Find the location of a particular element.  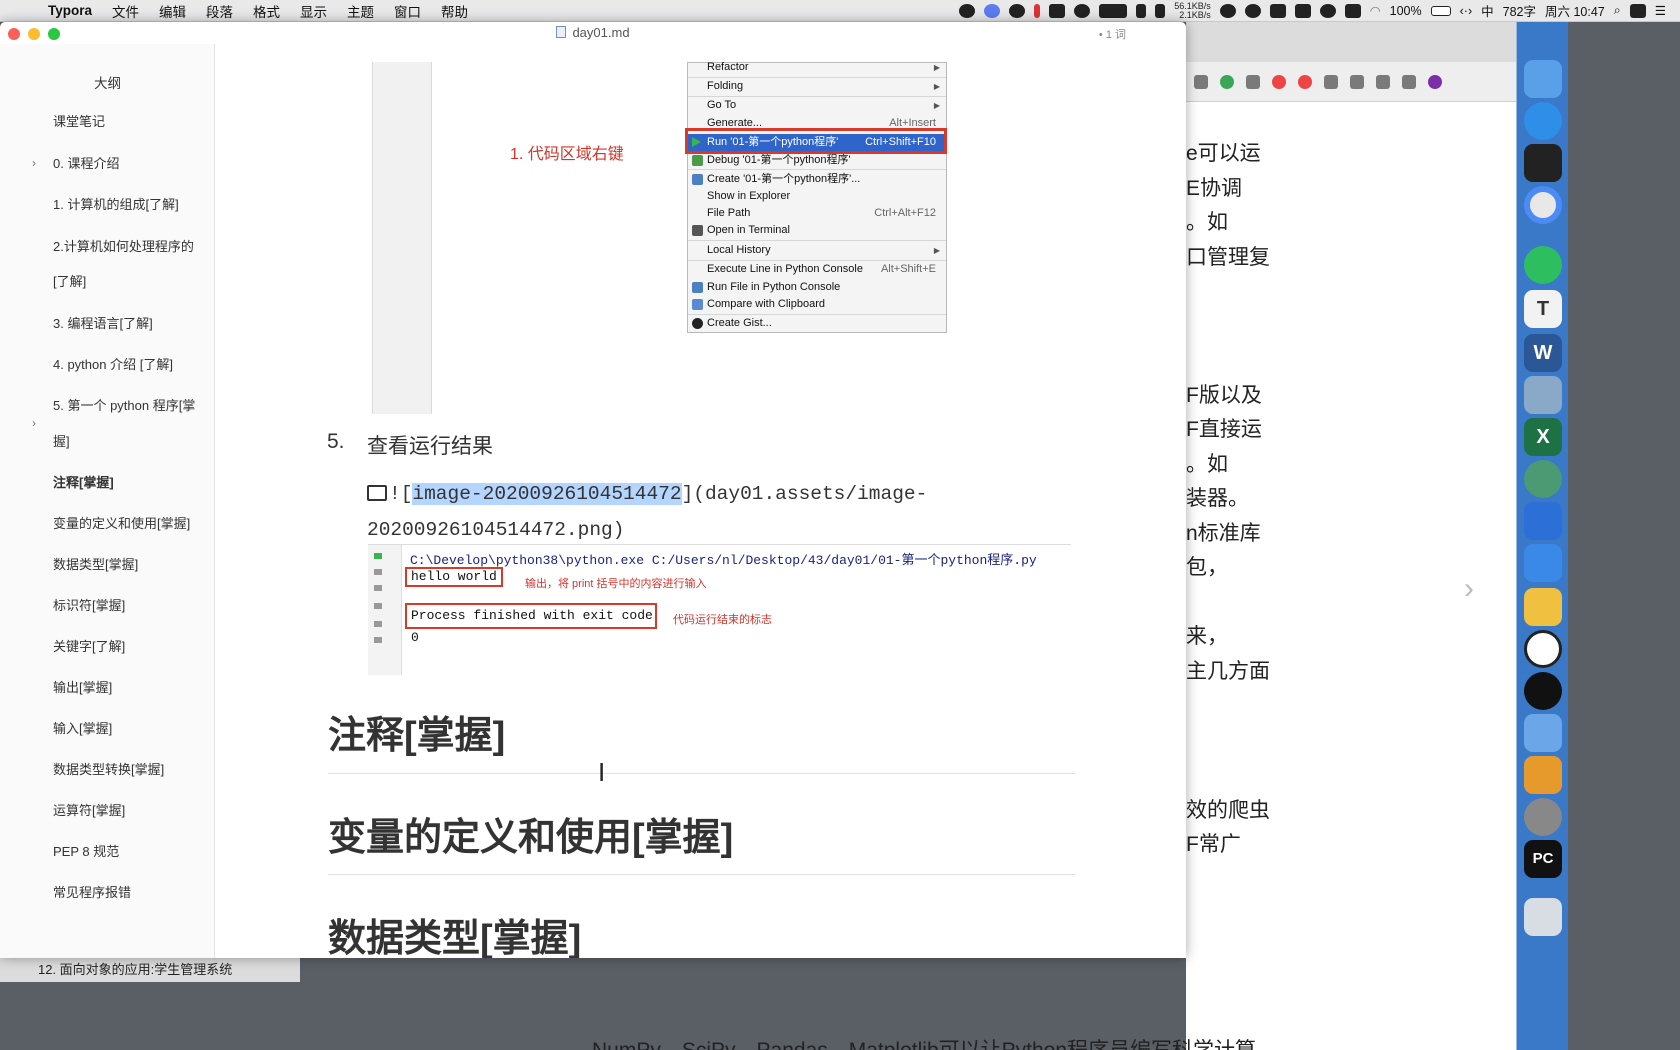

outline-item: 常见程序报错 is located at coordinates (128, 892).